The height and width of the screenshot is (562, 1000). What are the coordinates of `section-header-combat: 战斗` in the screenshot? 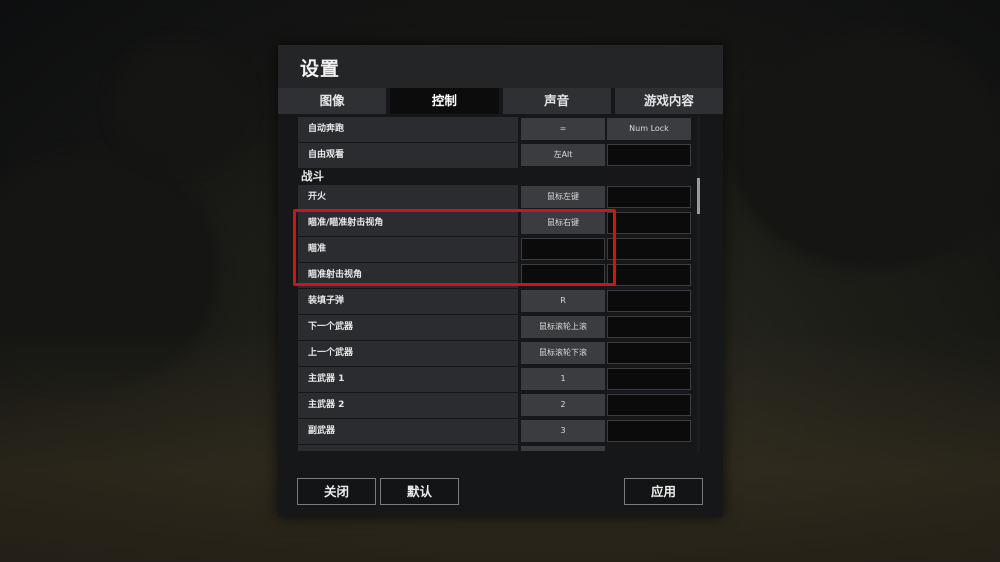 It's located at (312, 176).